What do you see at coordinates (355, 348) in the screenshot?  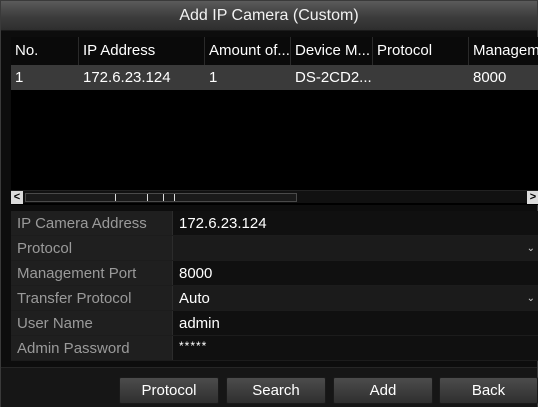 I see `admin-password-field: *****` at bounding box center [355, 348].